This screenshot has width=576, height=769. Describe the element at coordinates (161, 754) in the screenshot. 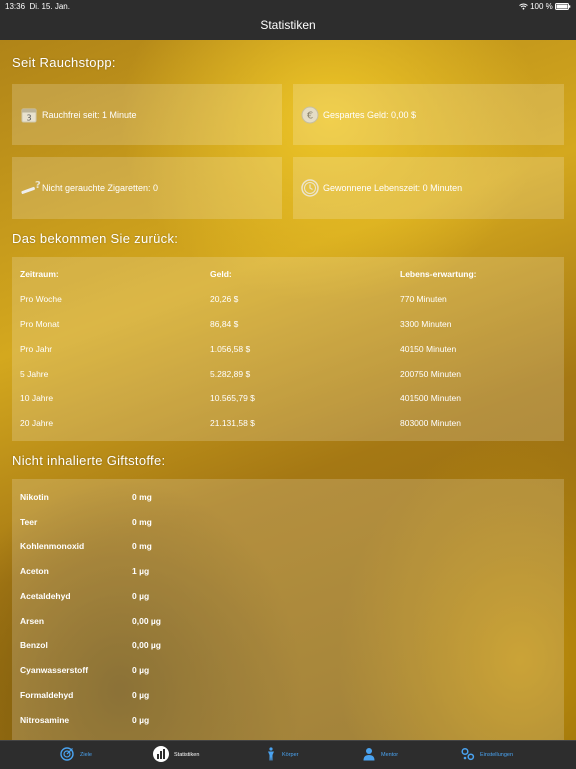

I see `bar-chart-icon` at that location.